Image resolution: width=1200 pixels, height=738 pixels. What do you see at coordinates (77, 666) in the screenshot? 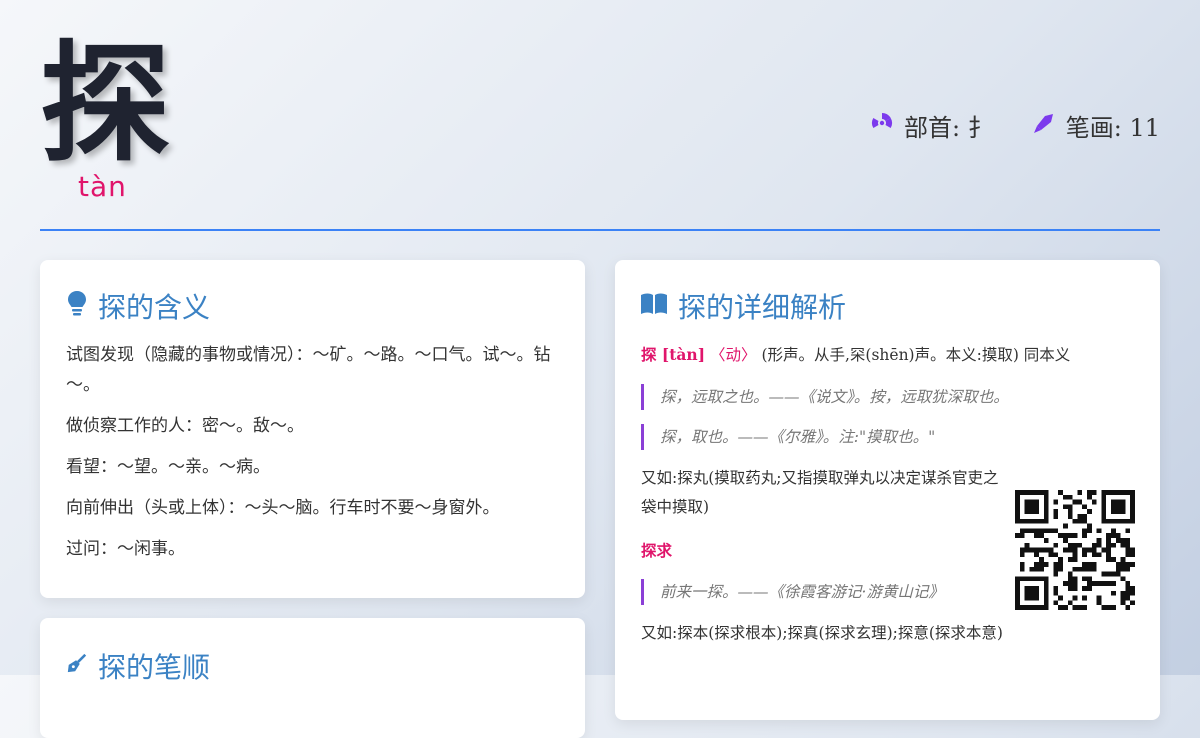
I see `pen-nib-icon` at bounding box center [77, 666].